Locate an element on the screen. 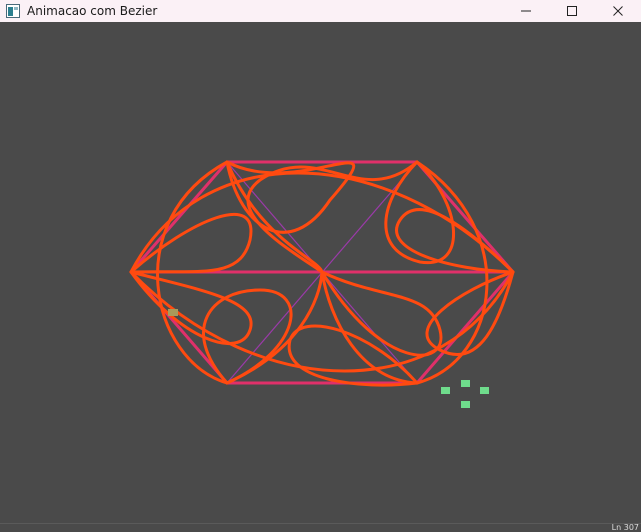  title-bar: Animacao com Bezier is located at coordinates (320, 11).